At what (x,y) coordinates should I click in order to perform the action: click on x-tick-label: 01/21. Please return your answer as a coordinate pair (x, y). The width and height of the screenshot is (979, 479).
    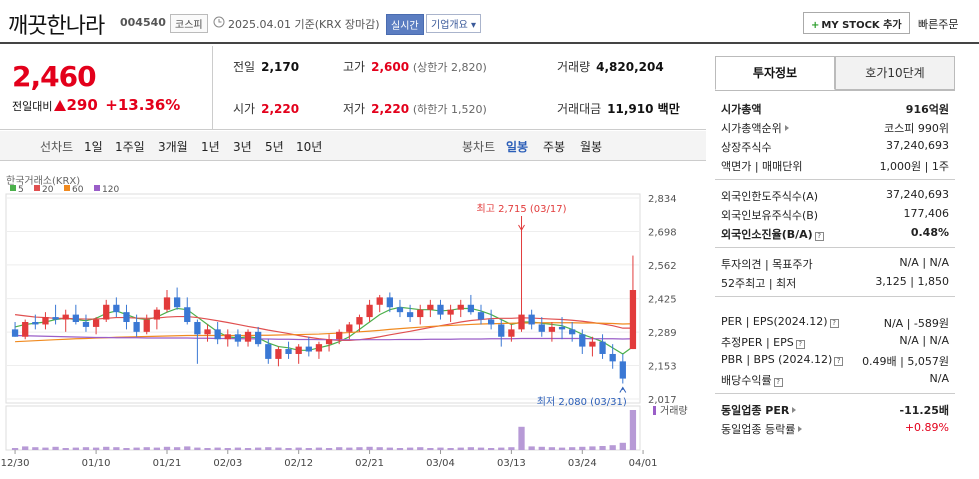
    Looking at the image, I should click on (167, 463).